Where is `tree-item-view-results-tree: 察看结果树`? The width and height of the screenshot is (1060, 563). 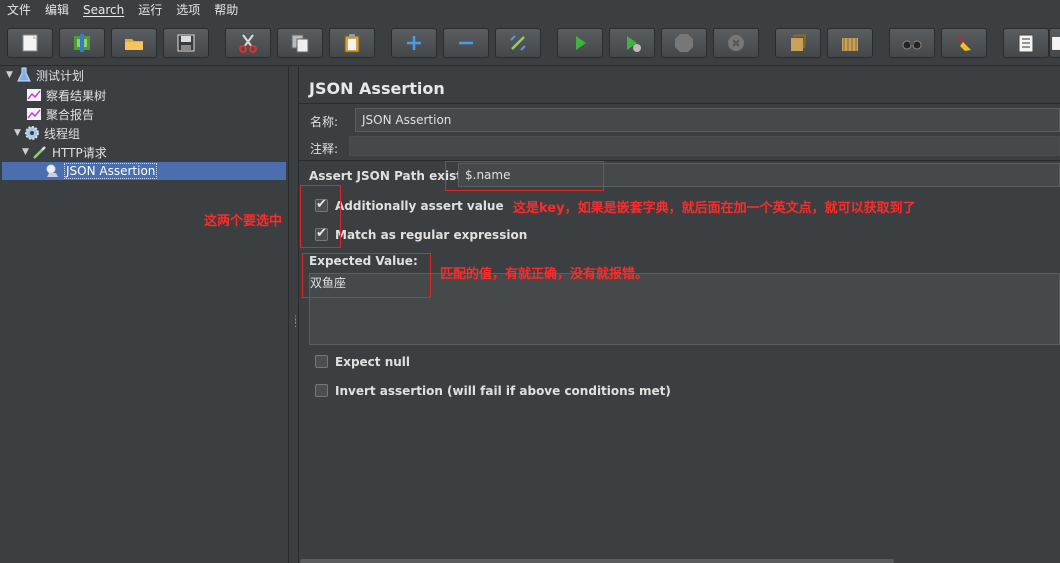
tree-item-view-results-tree: 察看结果树 is located at coordinates (66, 95).